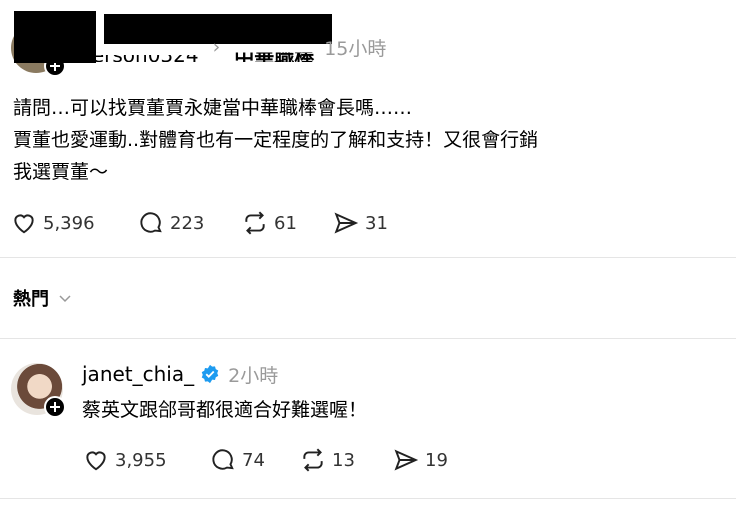 This screenshot has height=506, width=736. Describe the element at coordinates (237, 460) in the screenshot. I see `comment-button: 74` at that location.